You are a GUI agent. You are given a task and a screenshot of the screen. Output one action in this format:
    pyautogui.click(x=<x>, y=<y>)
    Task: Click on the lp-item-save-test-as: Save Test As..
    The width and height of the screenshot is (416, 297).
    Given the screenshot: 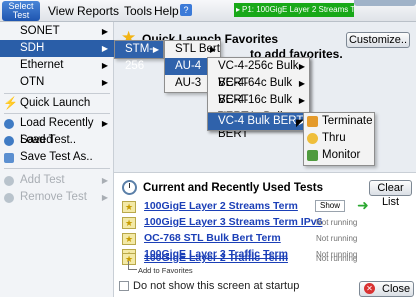 What is the action you would take?
    pyautogui.click(x=57, y=157)
    